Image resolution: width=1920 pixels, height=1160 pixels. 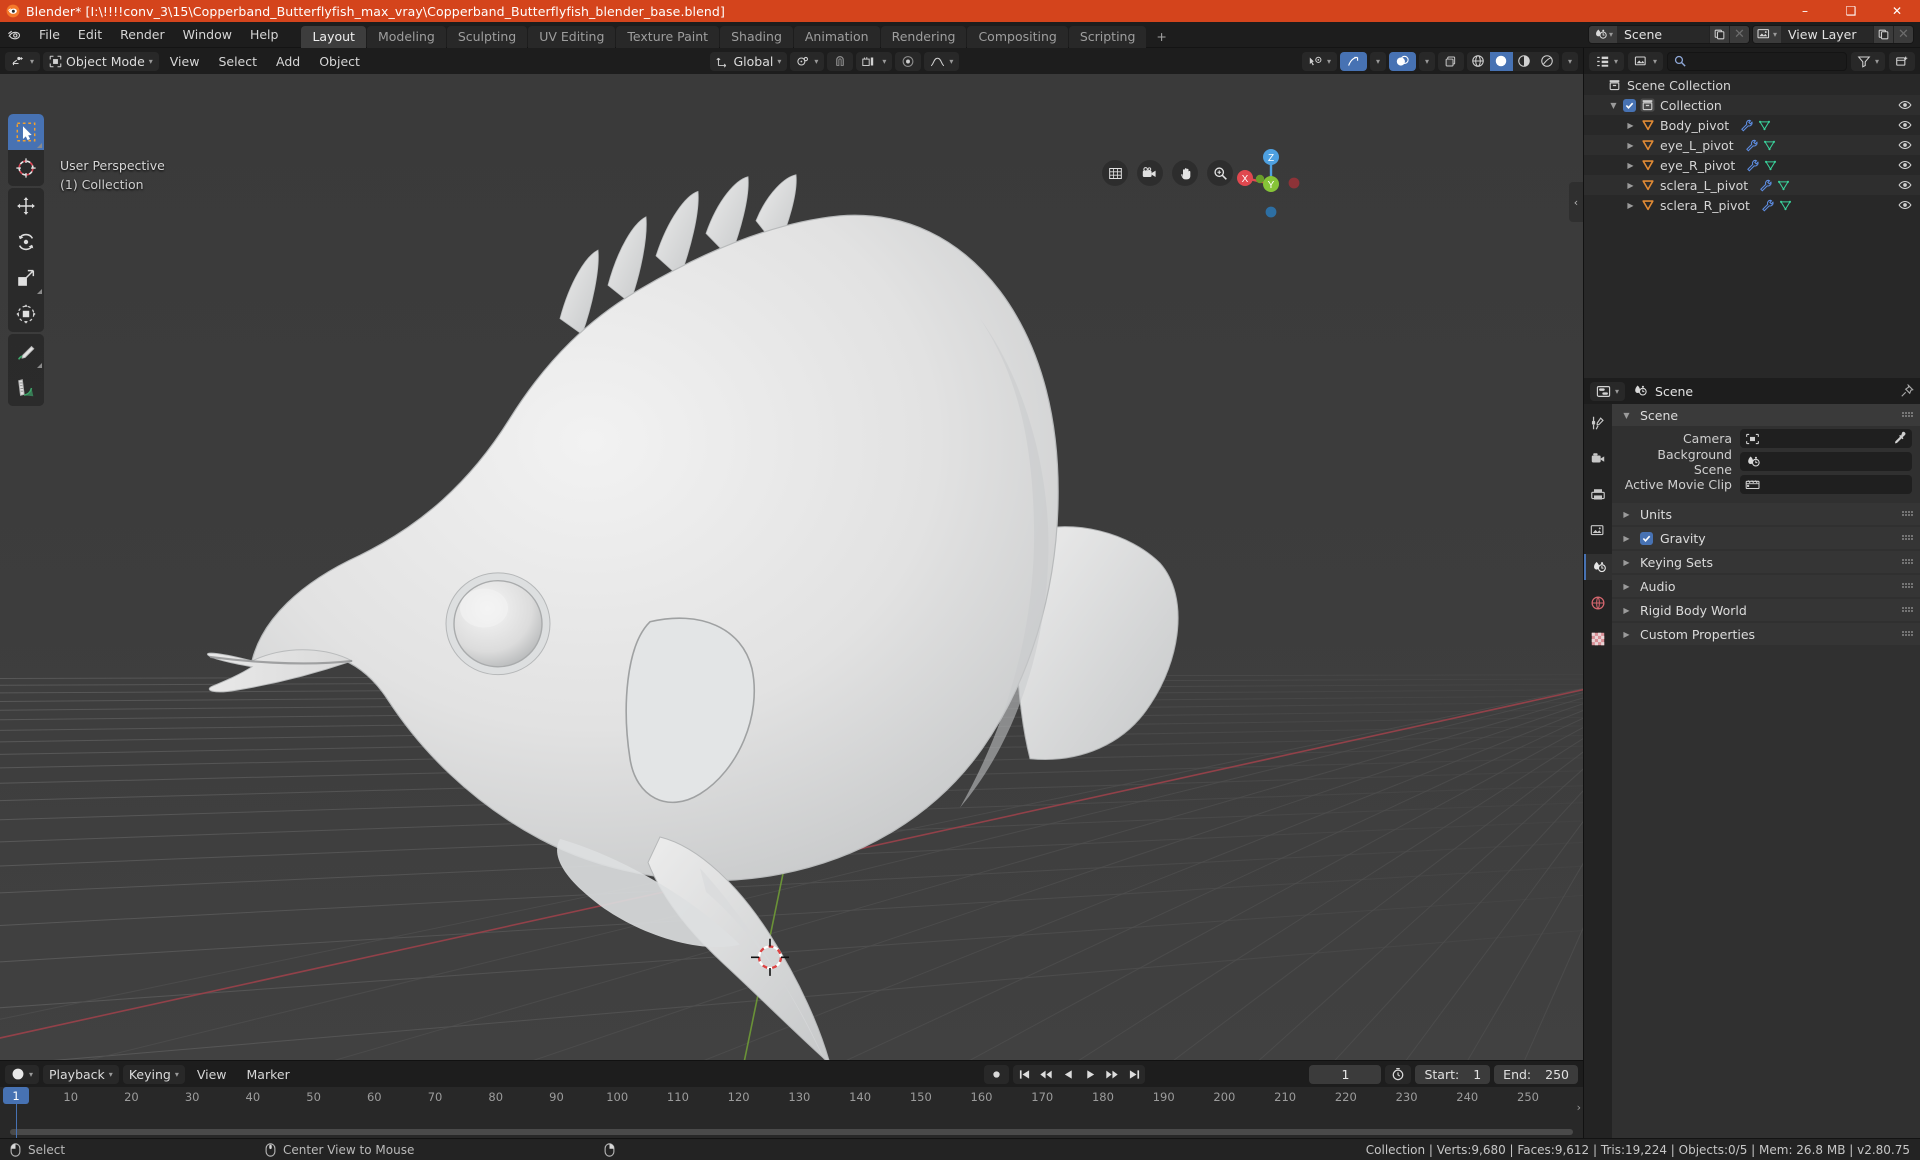 I want to click on menu-file: File, so click(x=49, y=34).